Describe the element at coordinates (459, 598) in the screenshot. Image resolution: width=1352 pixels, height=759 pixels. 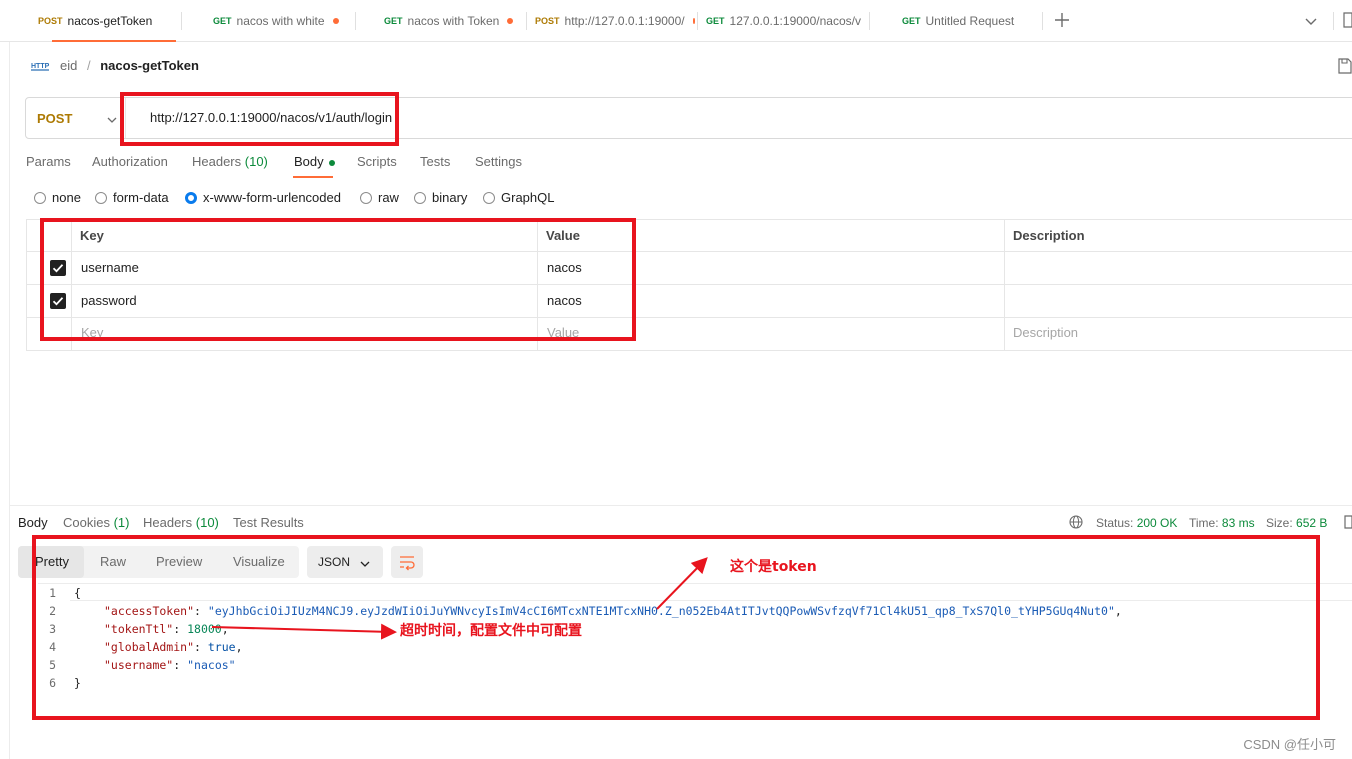
I see `annotation-arrows` at that location.